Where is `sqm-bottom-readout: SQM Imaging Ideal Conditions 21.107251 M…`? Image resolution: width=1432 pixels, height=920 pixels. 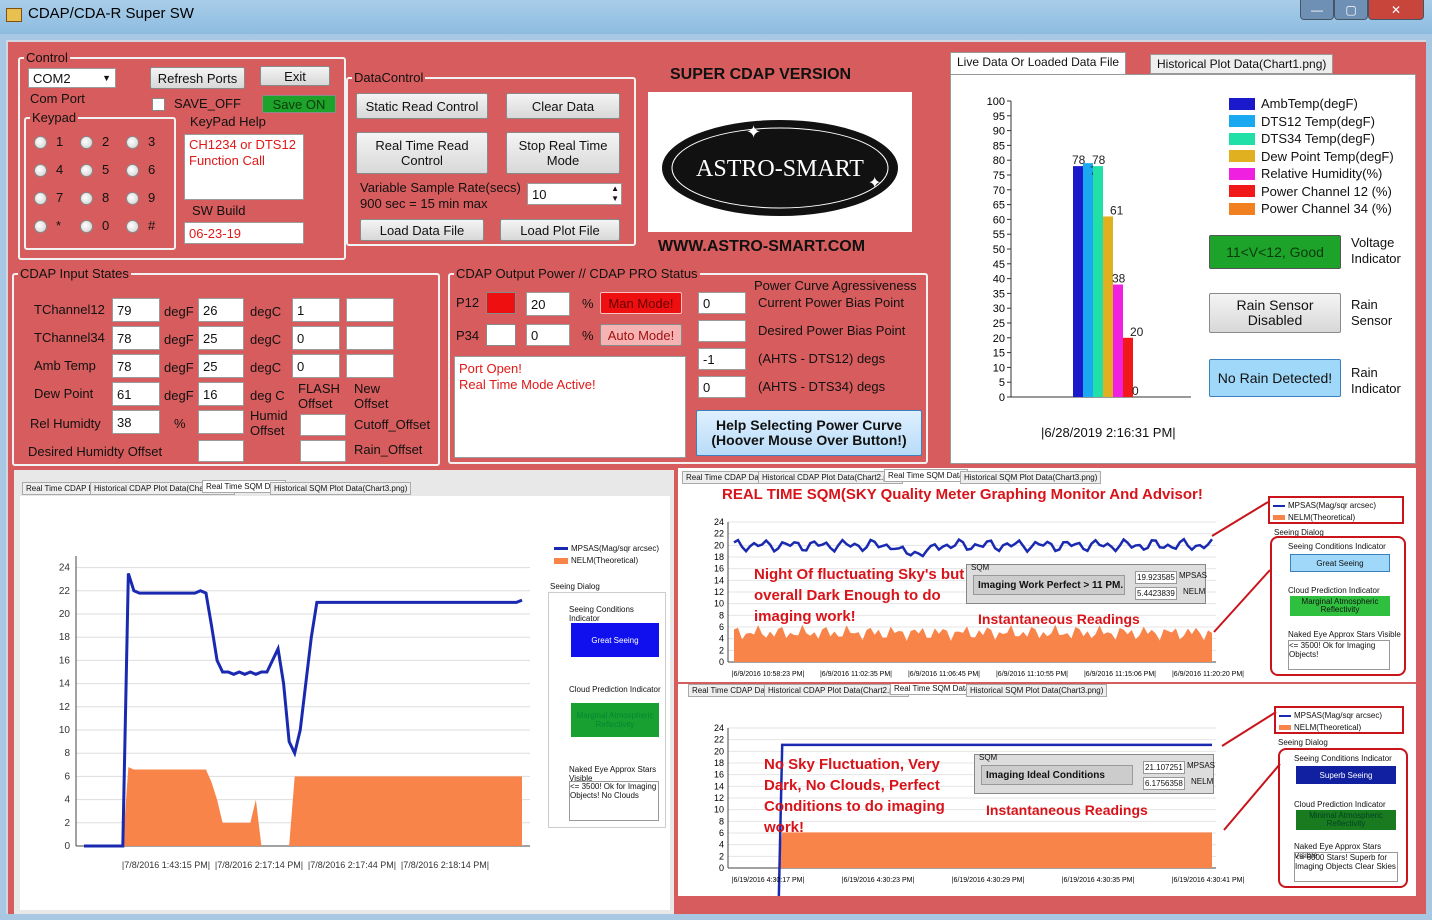 sqm-bottom-readout: SQM Imaging Ideal Conditions 21.107251 M… is located at coordinates (1094, 773).